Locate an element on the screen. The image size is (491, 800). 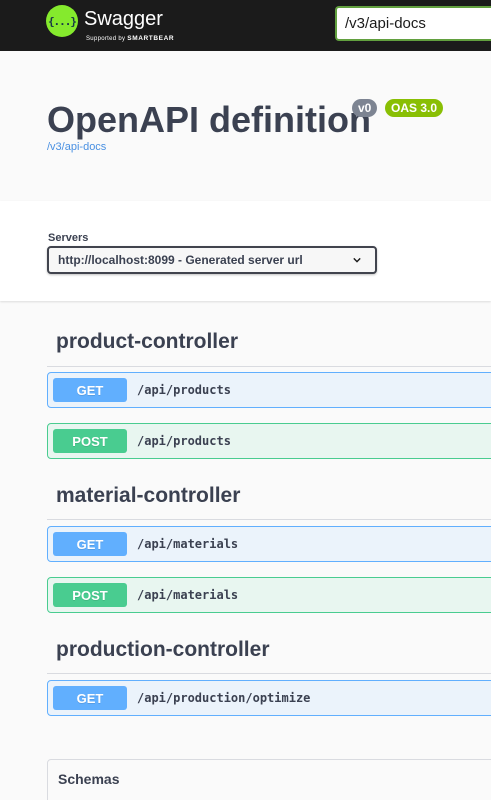
schemas-title: Schemas is located at coordinates (89, 779).